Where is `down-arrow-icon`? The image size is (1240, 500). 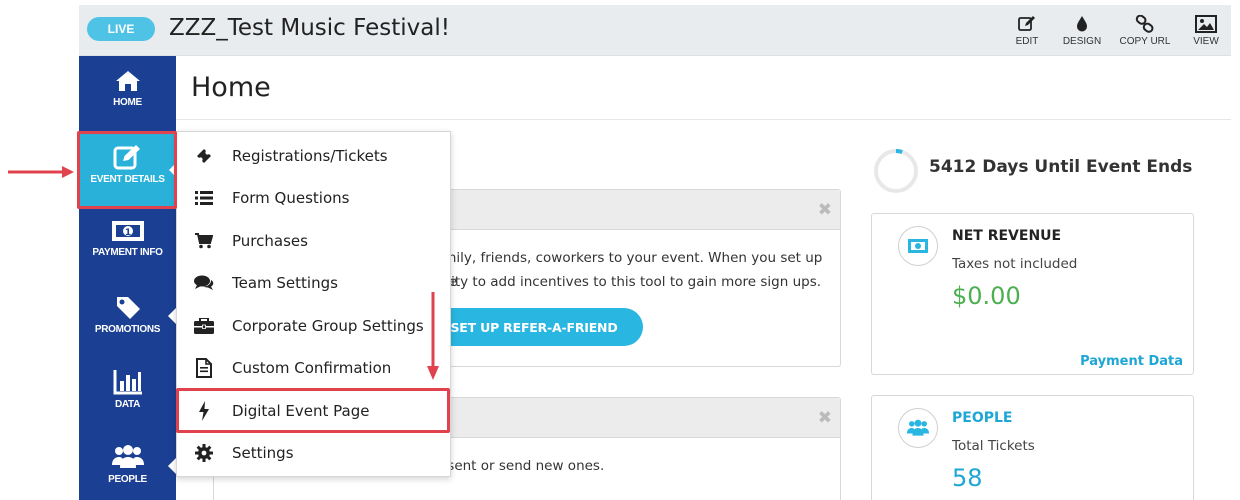
down-arrow-icon is located at coordinates (433, 373).